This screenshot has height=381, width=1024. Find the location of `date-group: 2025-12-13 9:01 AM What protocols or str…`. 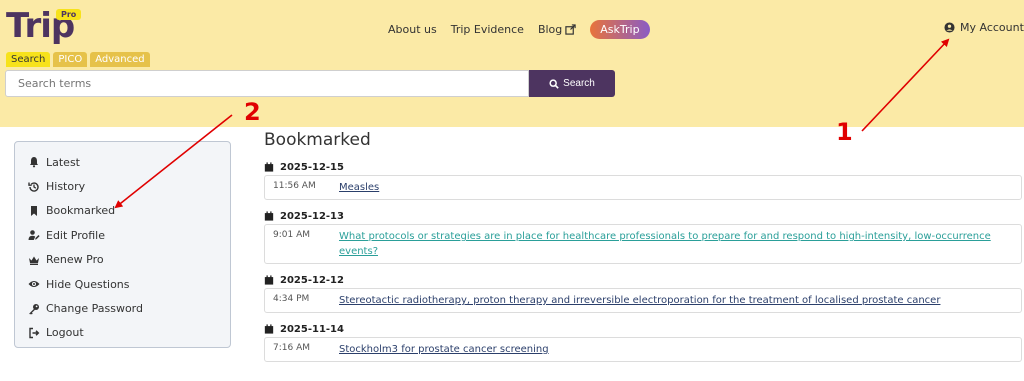

date-group: 2025-12-13 9:01 AM What protocols or str… is located at coordinates (643, 236).